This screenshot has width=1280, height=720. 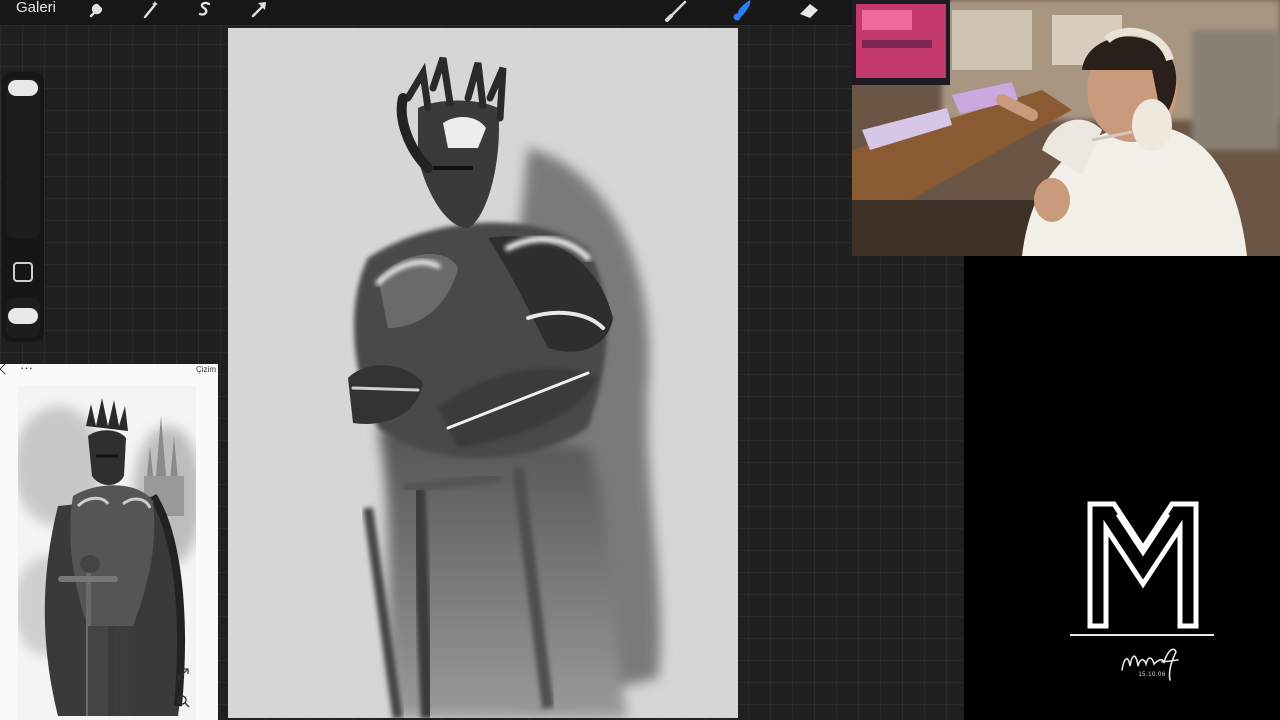 What do you see at coordinates (23, 272) in the screenshot?
I see `modify-button` at bounding box center [23, 272].